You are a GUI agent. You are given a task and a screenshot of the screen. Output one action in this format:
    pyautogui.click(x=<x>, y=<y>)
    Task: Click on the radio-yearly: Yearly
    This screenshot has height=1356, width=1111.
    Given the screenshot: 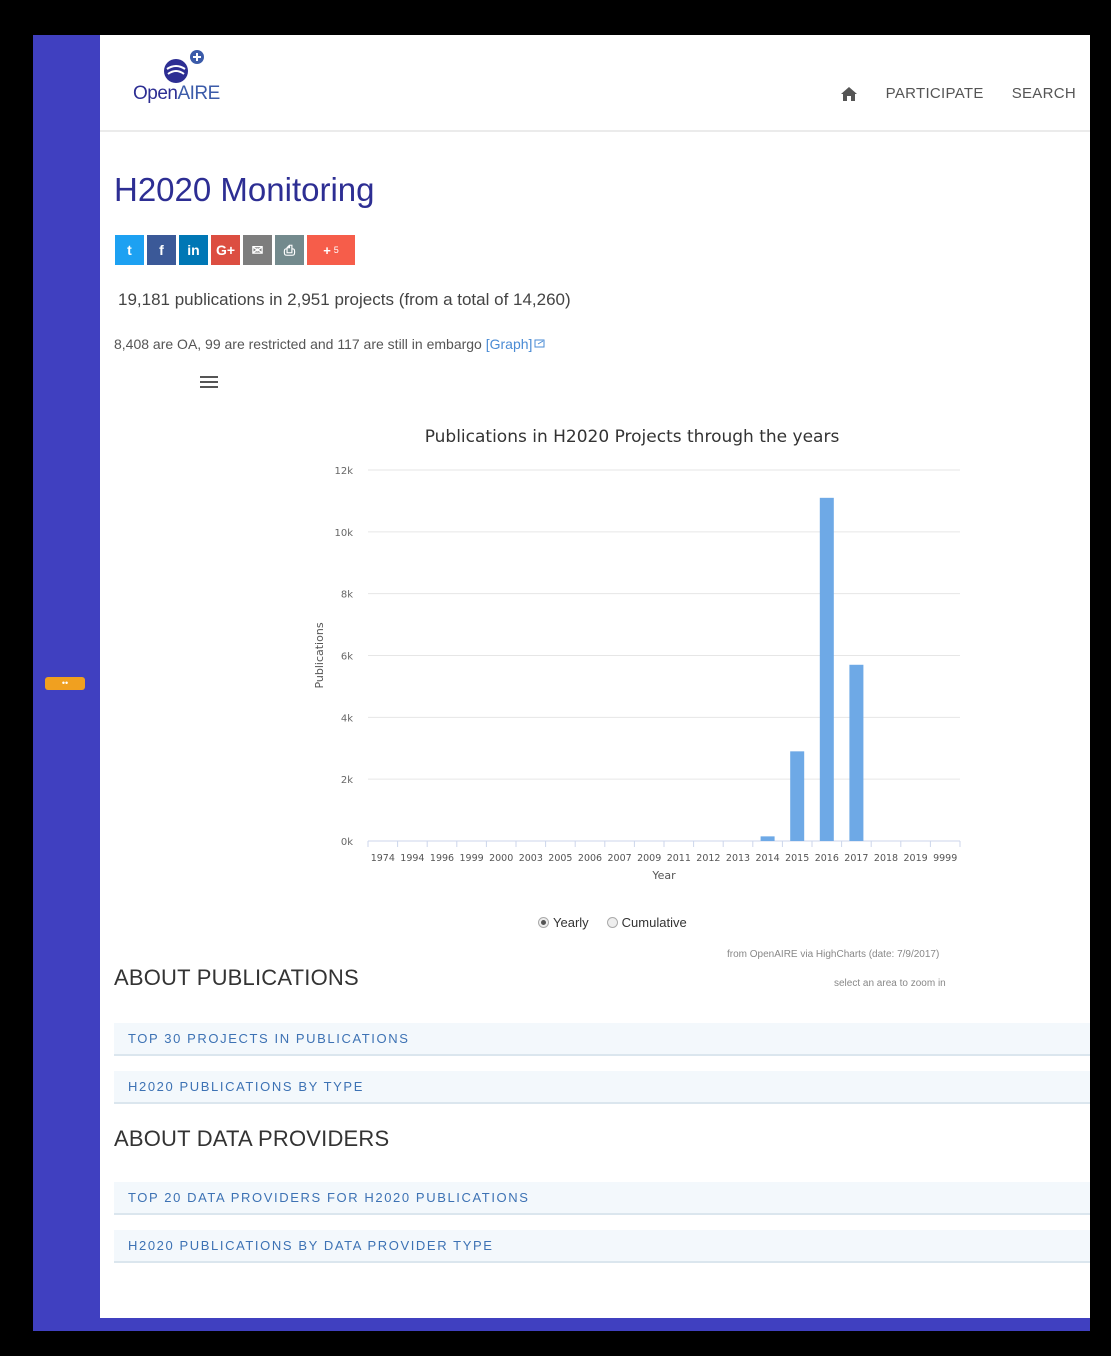 What is the action you would take?
    pyautogui.click(x=563, y=922)
    